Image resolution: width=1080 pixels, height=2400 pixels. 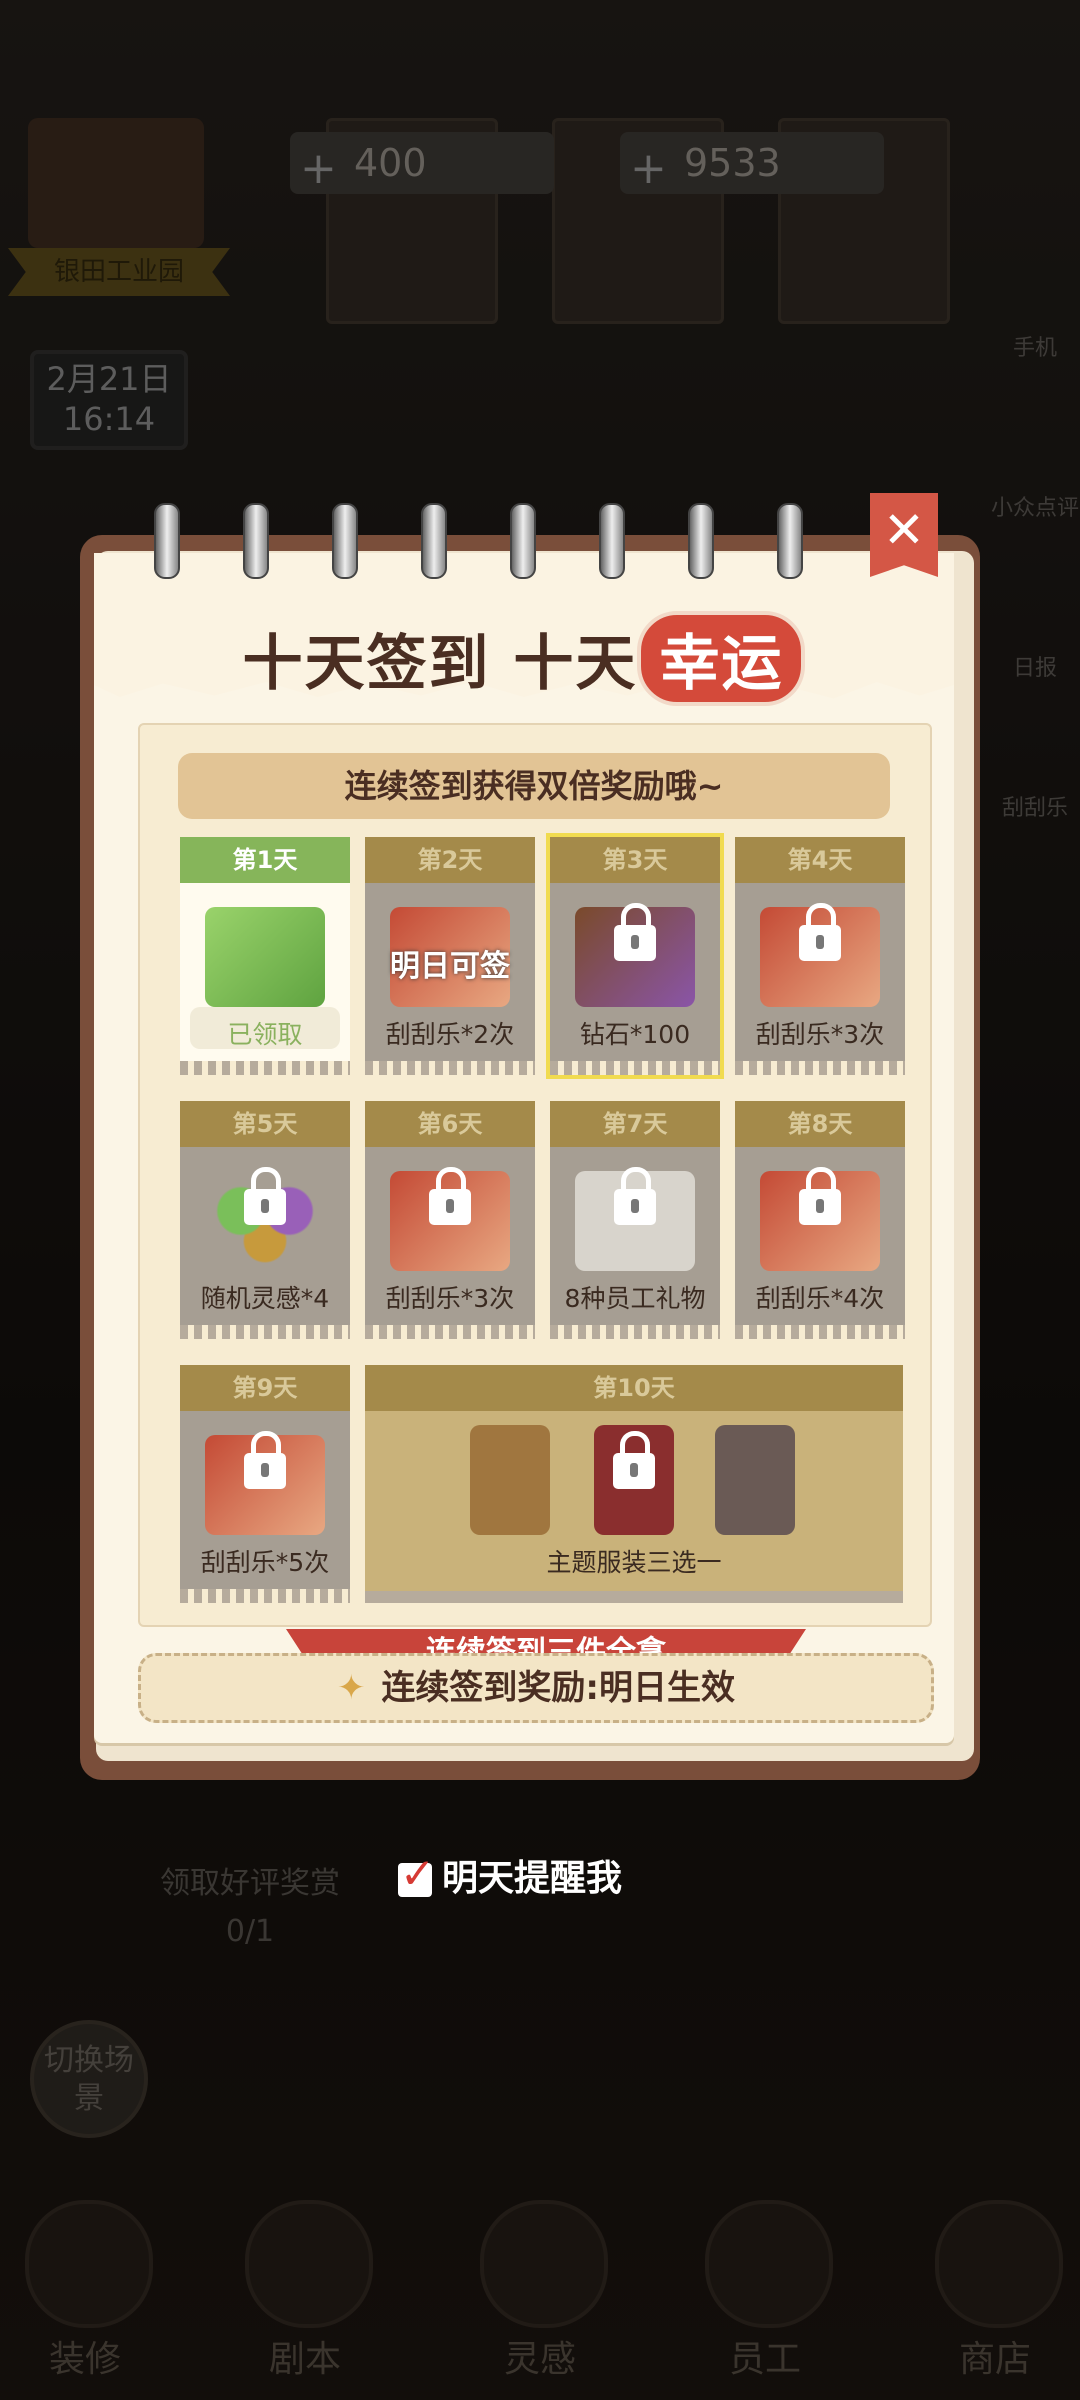 What do you see at coordinates (450, 966) in the screenshot?
I see `tomorrow-overlay: 明日可签` at bounding box center [450, 966].